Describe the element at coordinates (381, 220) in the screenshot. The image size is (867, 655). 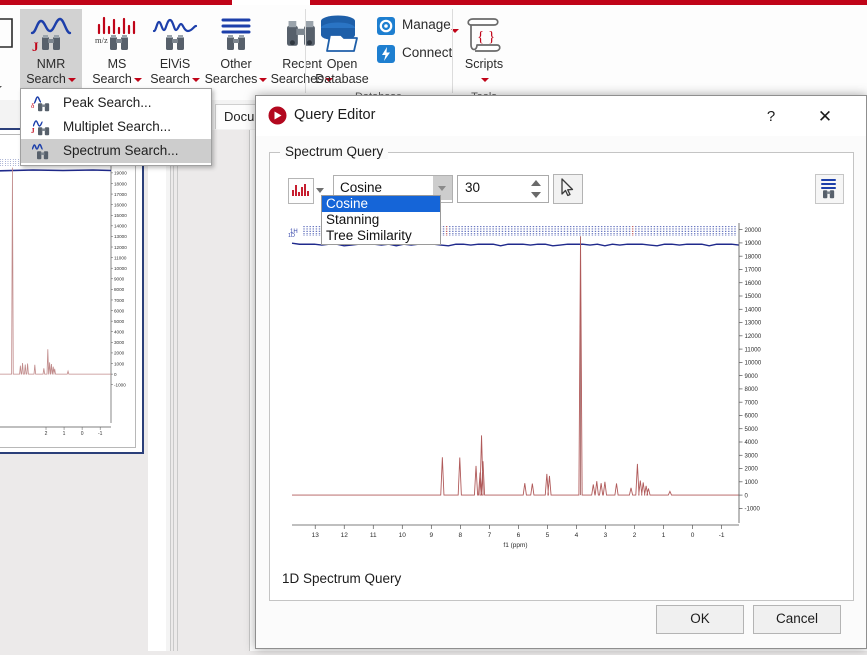
I see `dropdown-option-stanning: Stanning` at that location.